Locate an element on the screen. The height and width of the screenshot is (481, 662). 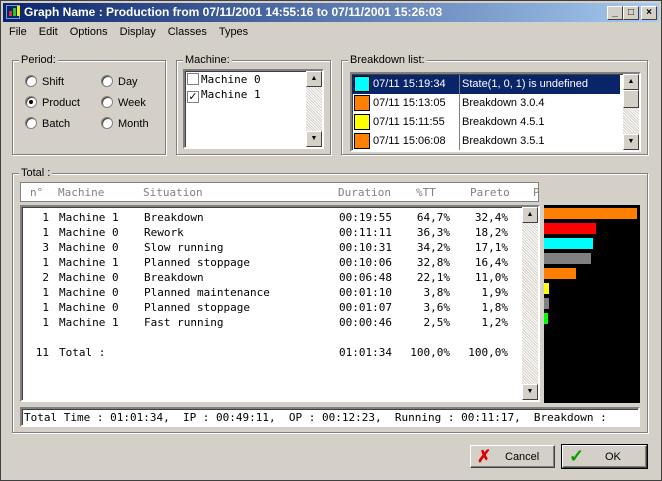
table-row: 1 Machine 0 Rework 00:11:11 36,3% 18,2% is located at coordinates (272, 233).